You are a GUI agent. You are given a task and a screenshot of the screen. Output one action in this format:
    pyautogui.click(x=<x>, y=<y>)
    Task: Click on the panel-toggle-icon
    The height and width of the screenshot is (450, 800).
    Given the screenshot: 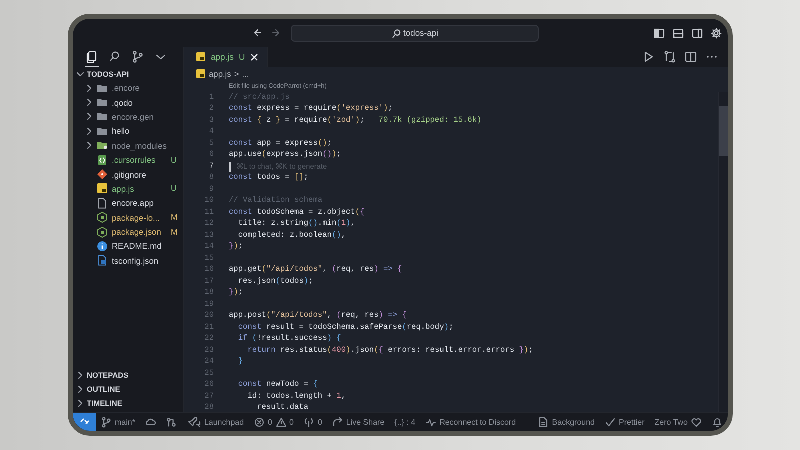 What is the action you would take?
    pyautogui.click(x=678, y=33)
    